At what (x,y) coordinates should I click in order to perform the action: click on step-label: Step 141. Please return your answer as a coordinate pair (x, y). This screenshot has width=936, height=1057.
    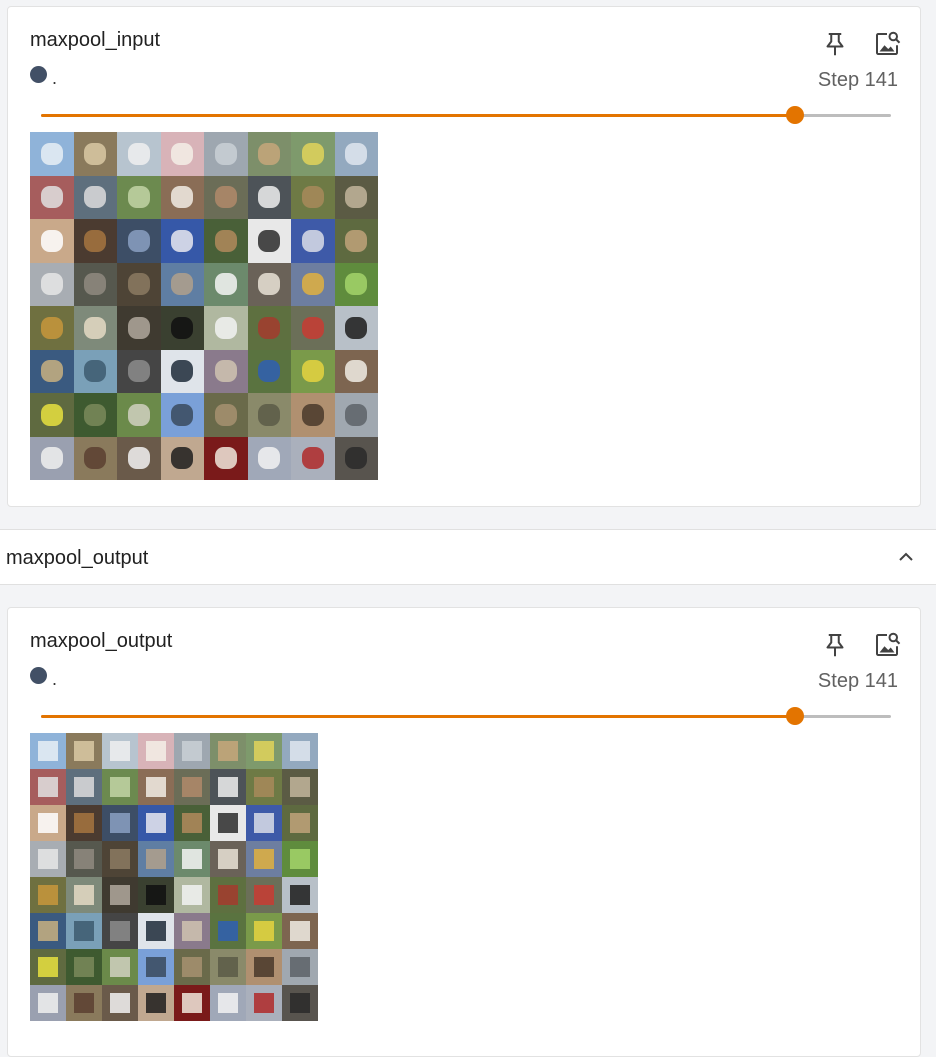
    Looking at the image, I should click on (857, 681).